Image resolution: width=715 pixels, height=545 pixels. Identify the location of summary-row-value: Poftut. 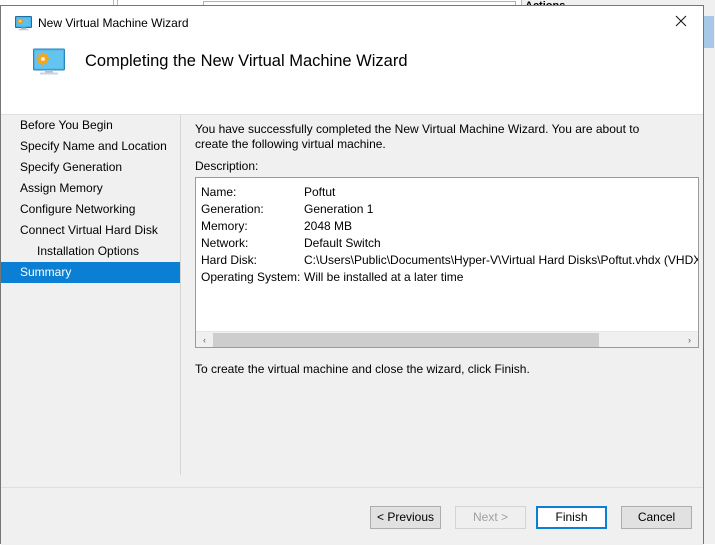
(319, 192).